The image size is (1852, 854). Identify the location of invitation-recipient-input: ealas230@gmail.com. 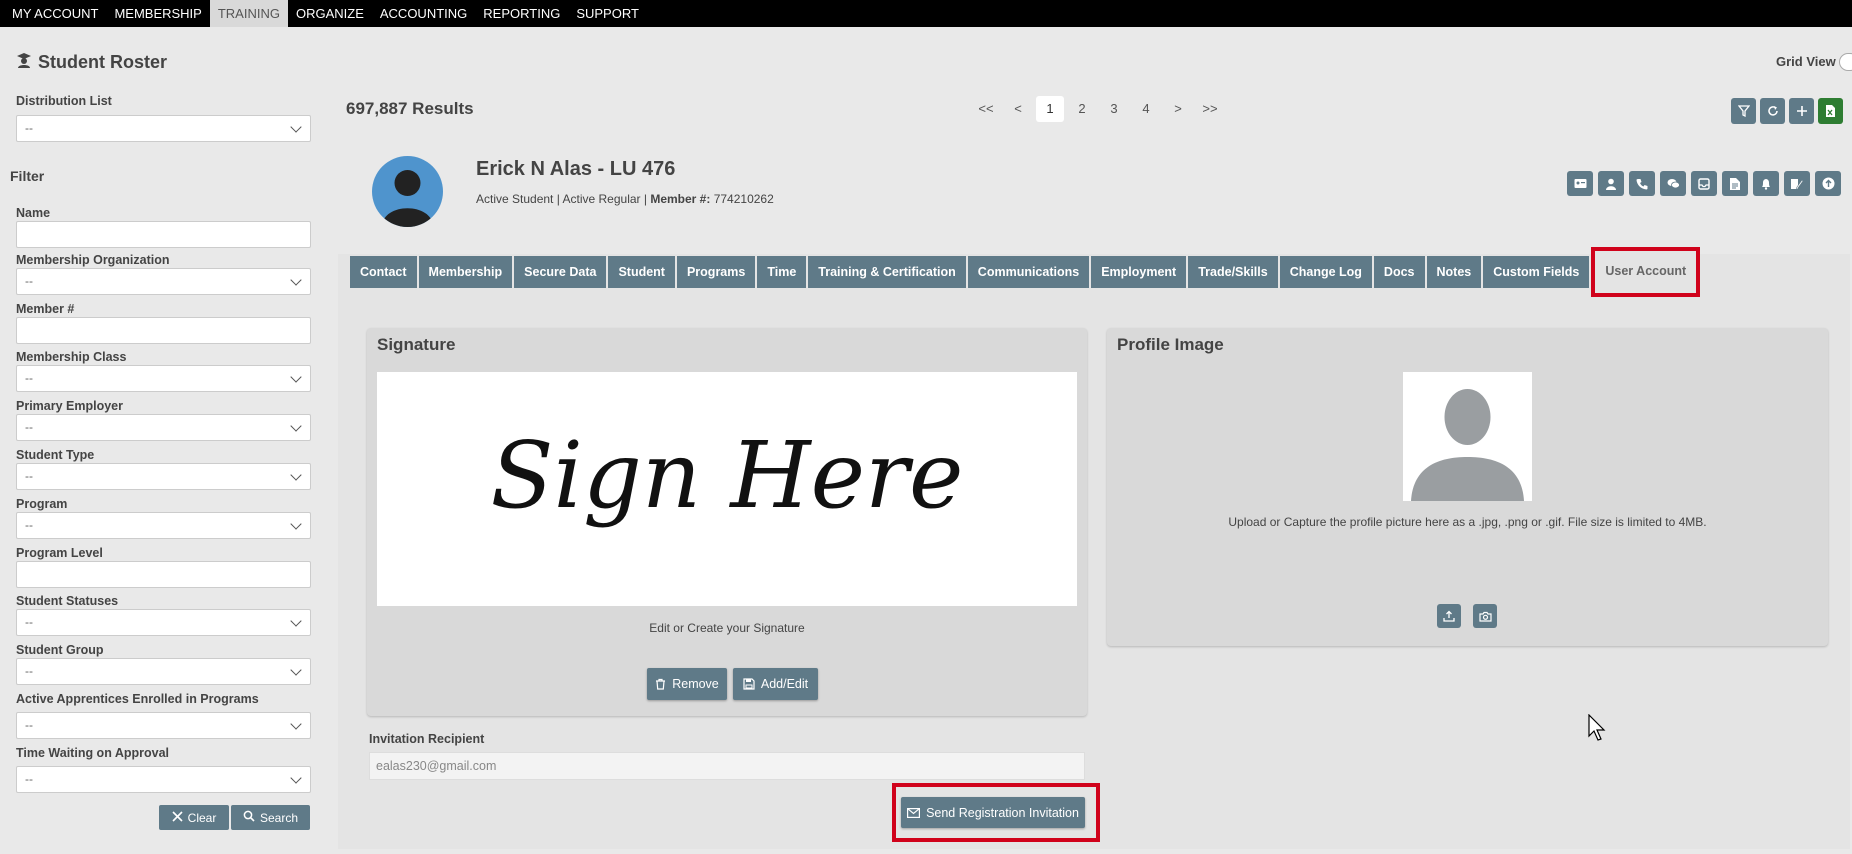
(727, 766).